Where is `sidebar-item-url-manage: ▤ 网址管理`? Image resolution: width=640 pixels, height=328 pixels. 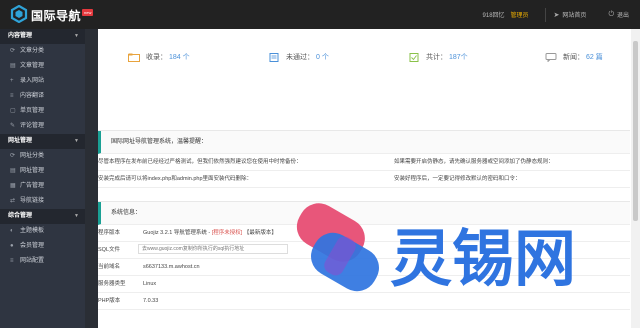 sidebar-item-url-manage: ▤ 网址管理 is located at coordinates (42, 171).